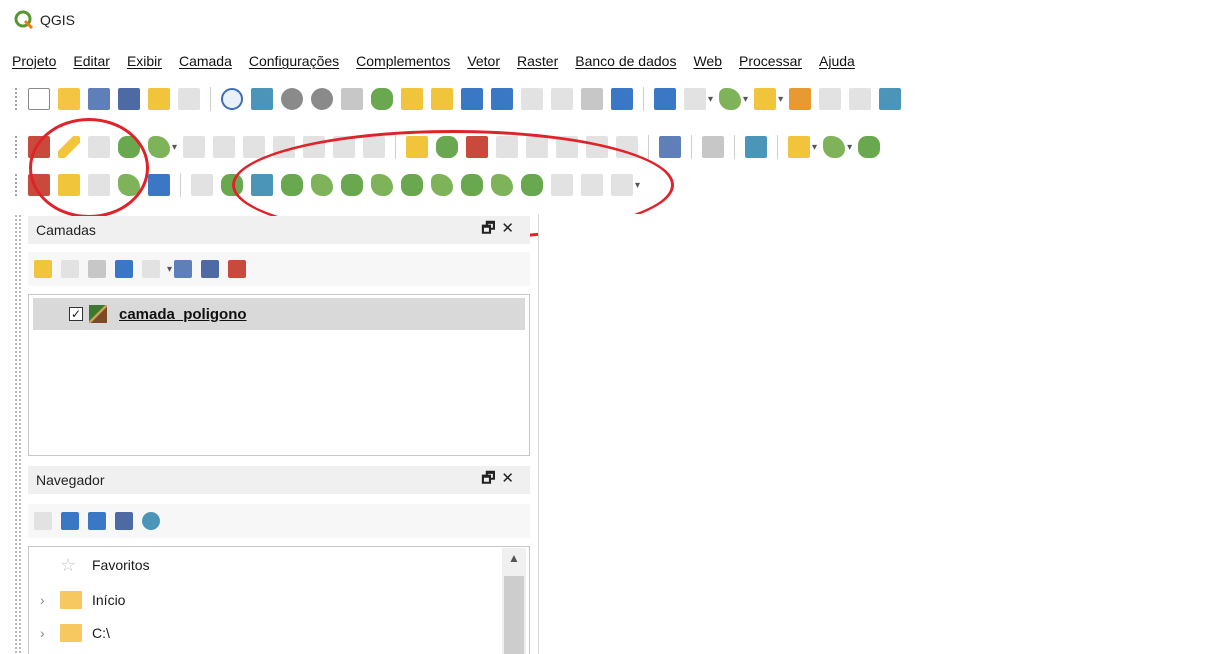 Image resolution: width=1215 pixels, height=654 pixels. Describe the element at coordinates (382, 99) in the screenshot. I see `zoom-full-icon` at that location.